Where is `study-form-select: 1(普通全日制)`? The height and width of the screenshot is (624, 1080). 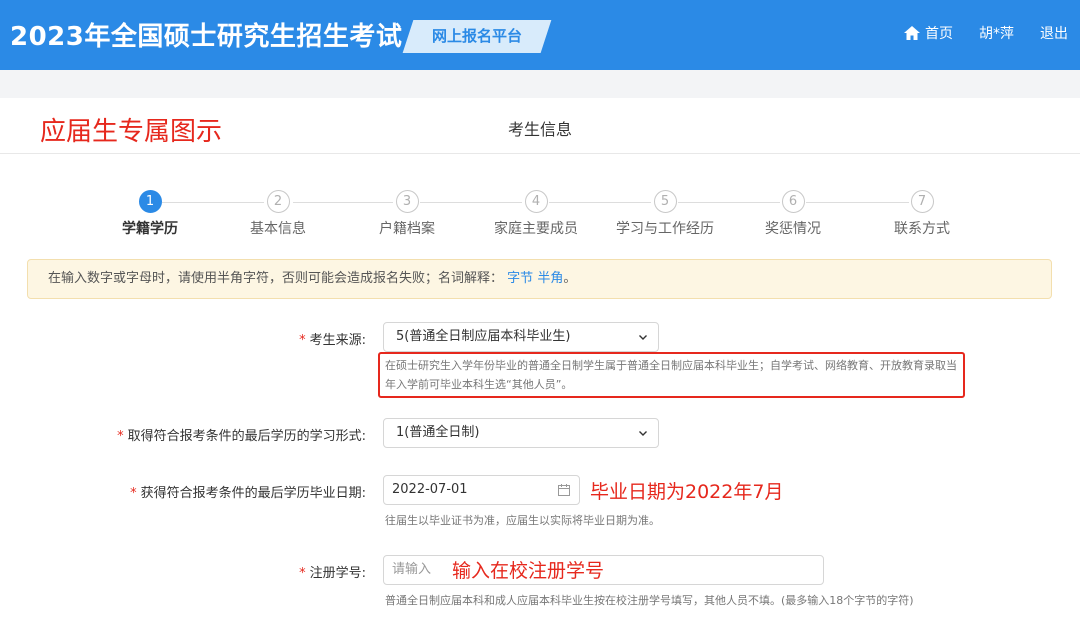 study-form-select: 1(普通全日制) is located at coordinates (521, 433).